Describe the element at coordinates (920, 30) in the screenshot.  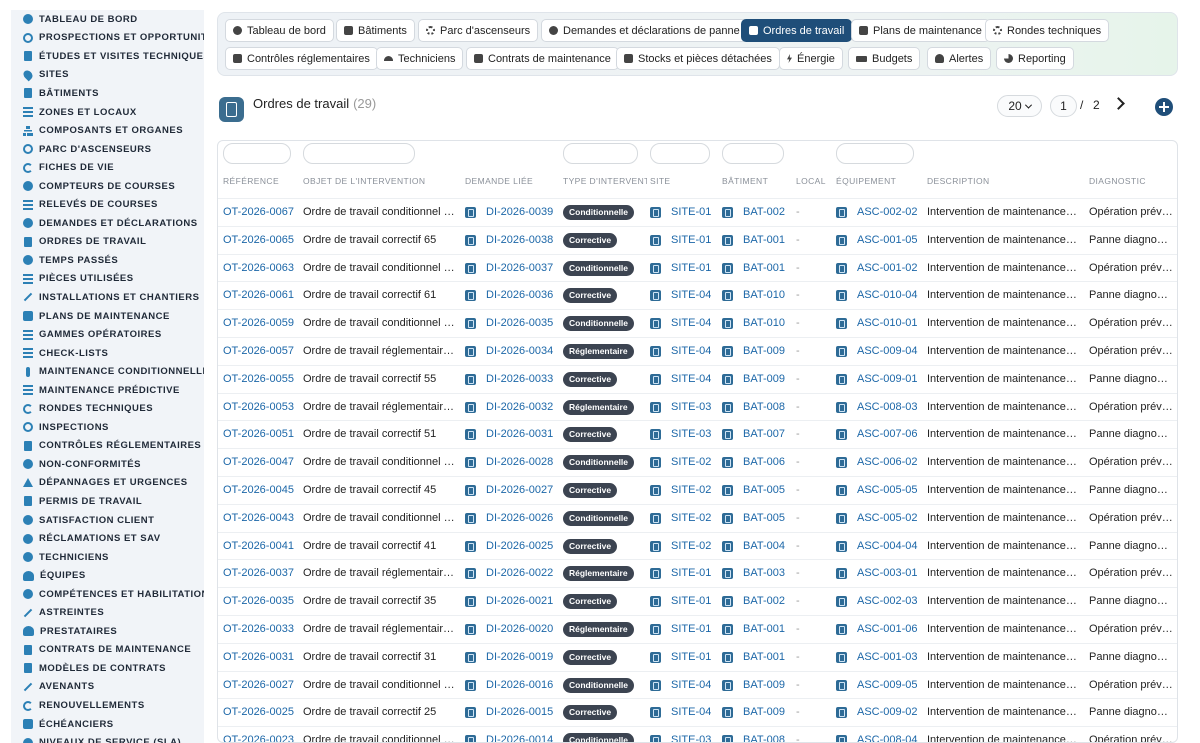
I see `tab-plans-de-maintenance: Plans de maintenance` at that location.